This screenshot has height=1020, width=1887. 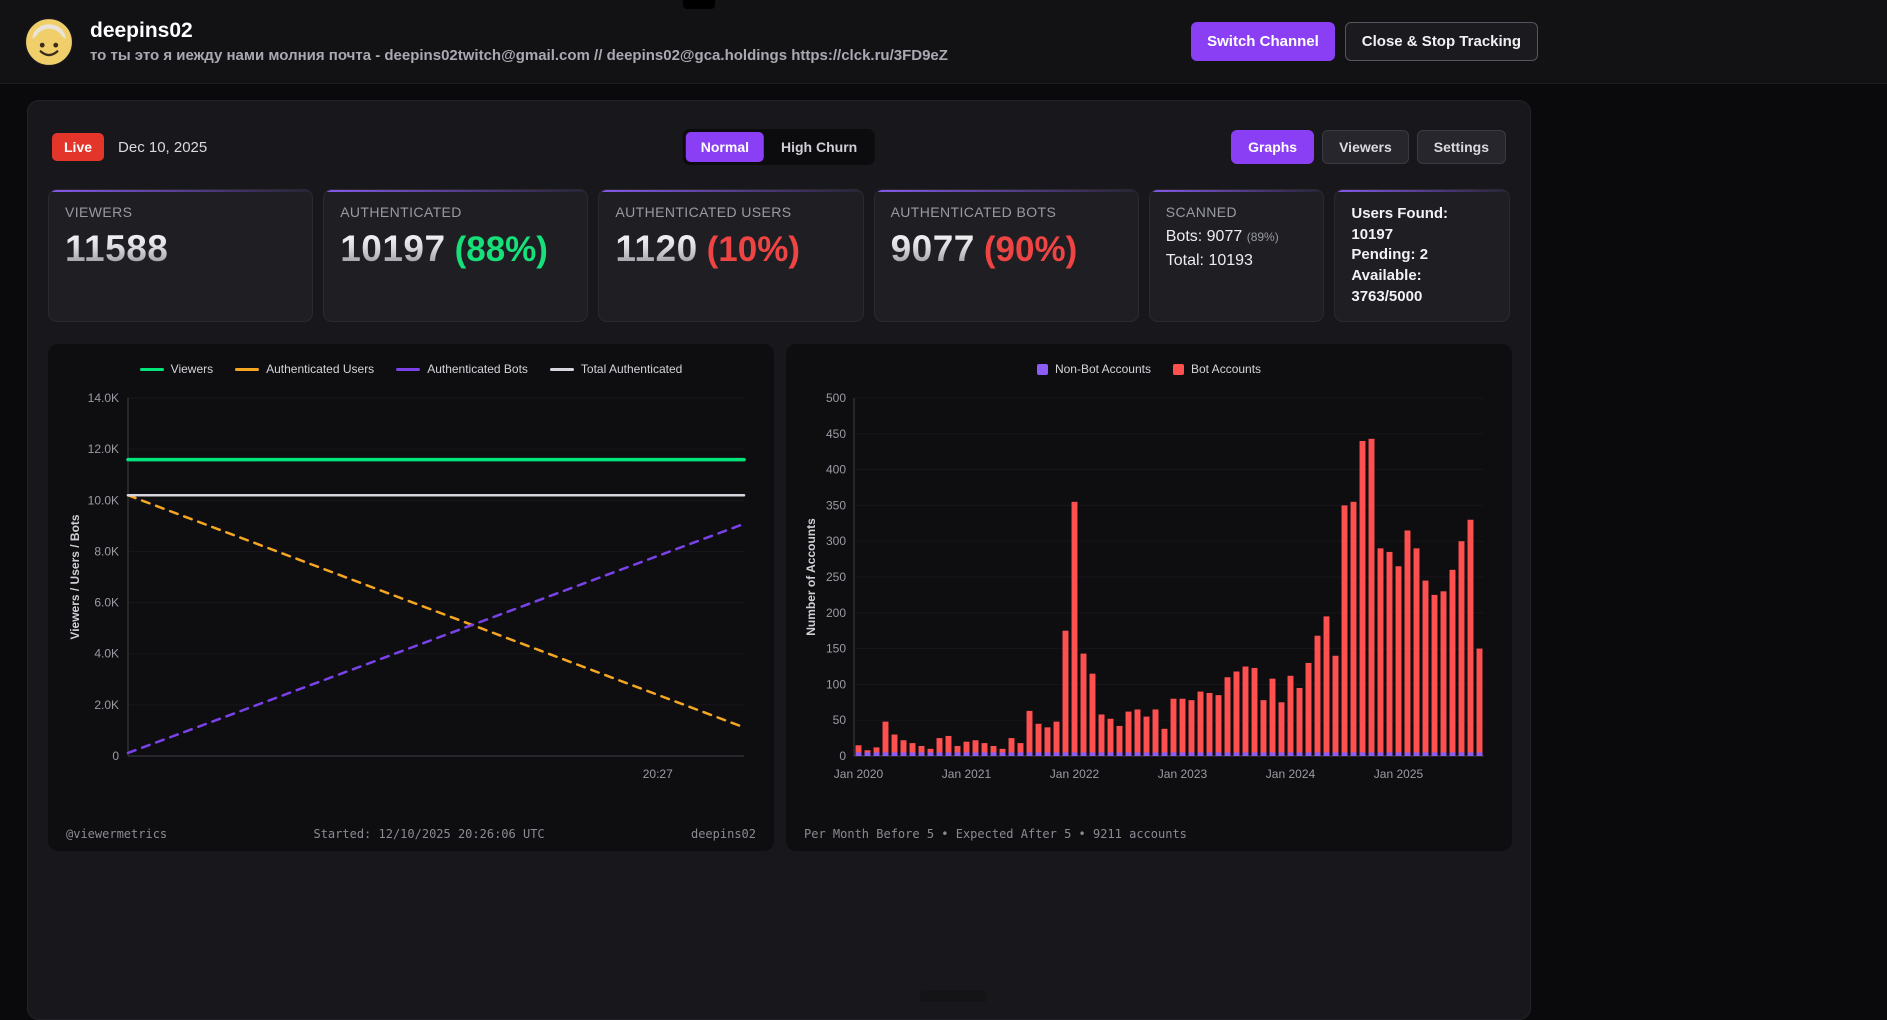 What do you see at coordinates (967, 774) in the screenshot?
I see `svg-text: Jan 2021` at bounding box center [967, 774].